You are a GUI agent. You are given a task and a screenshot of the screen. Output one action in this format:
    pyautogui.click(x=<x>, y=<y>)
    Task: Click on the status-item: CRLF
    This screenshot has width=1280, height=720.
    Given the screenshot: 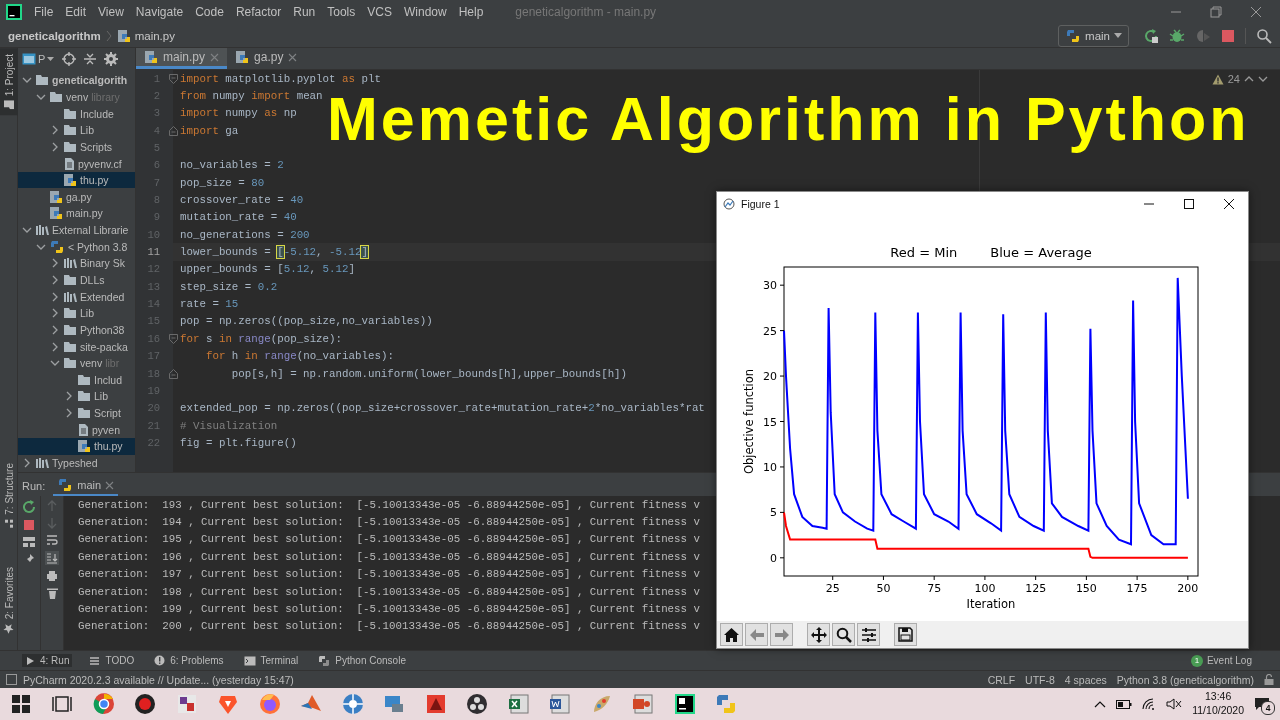 What is the action you would take?
    pyautogui.click(x=1001, y=679)
    